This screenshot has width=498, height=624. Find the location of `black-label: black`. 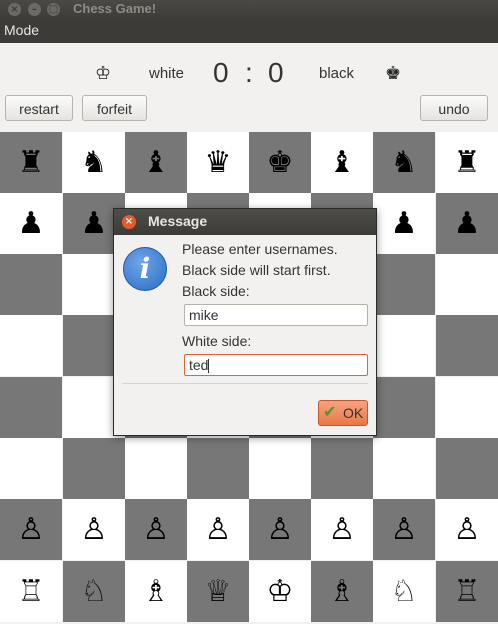

black-label: black is located at coordinates (337, 73).